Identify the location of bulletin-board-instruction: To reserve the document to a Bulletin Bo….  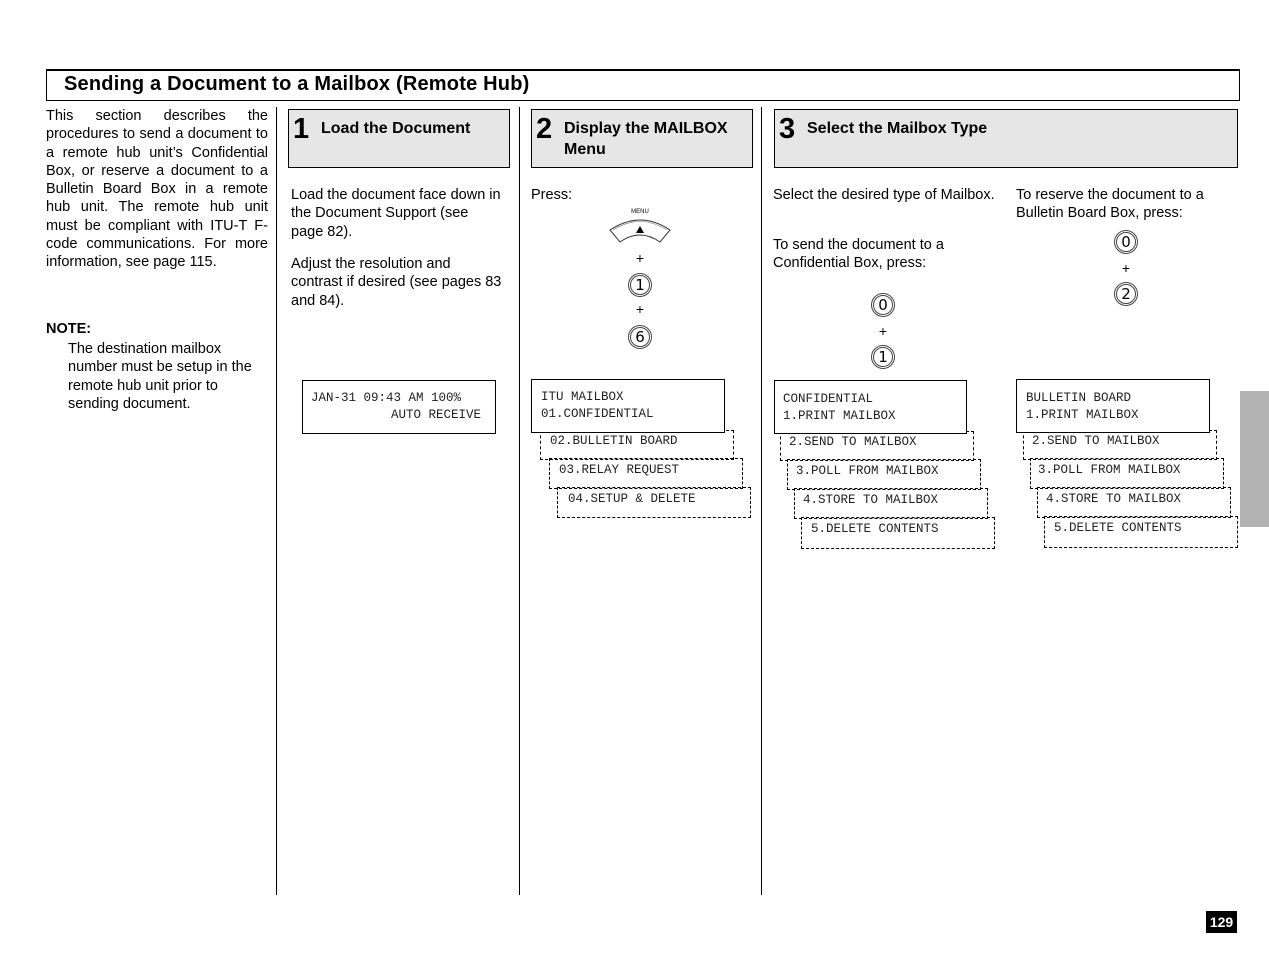
(1110, 204).